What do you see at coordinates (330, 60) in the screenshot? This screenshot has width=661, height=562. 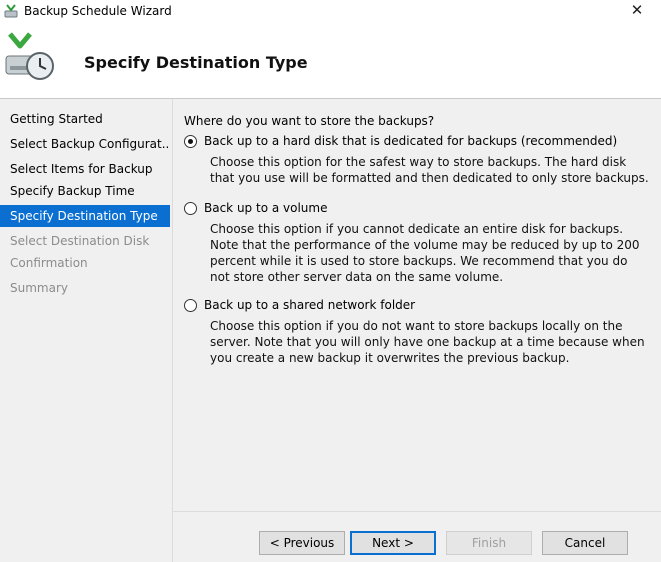 I see `wizard-header: Specify Destination Type` at bounding box center [330, 60].